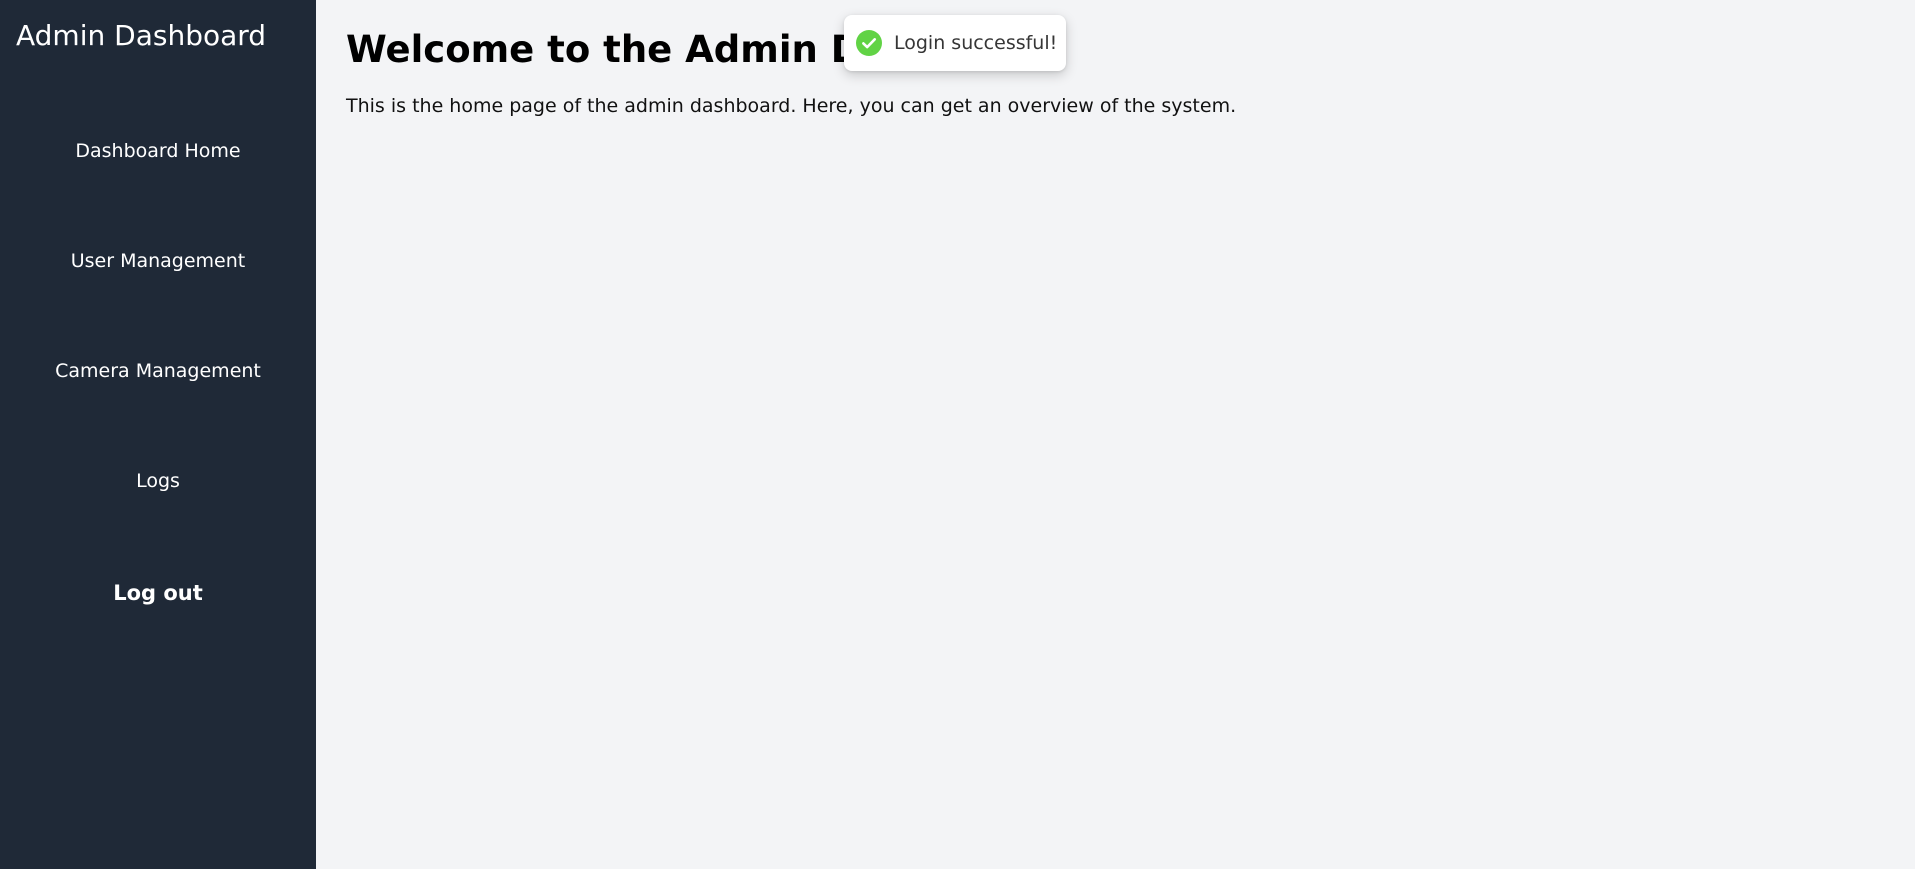  I want to click on check-circle-icon, so click(869, 43).